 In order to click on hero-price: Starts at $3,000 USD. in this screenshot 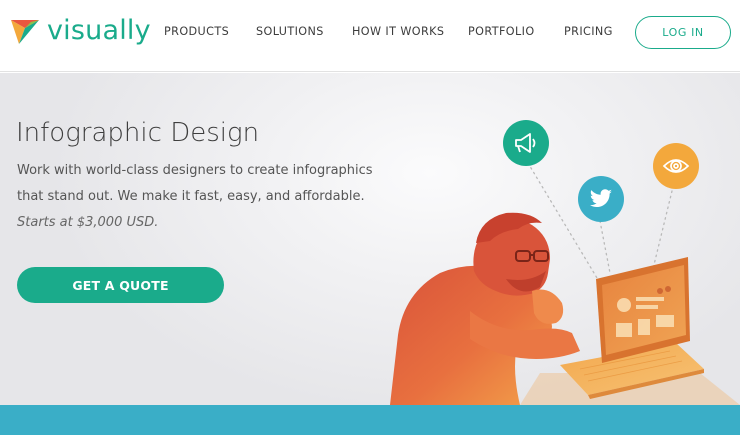, I will do `click(88, 222)`.